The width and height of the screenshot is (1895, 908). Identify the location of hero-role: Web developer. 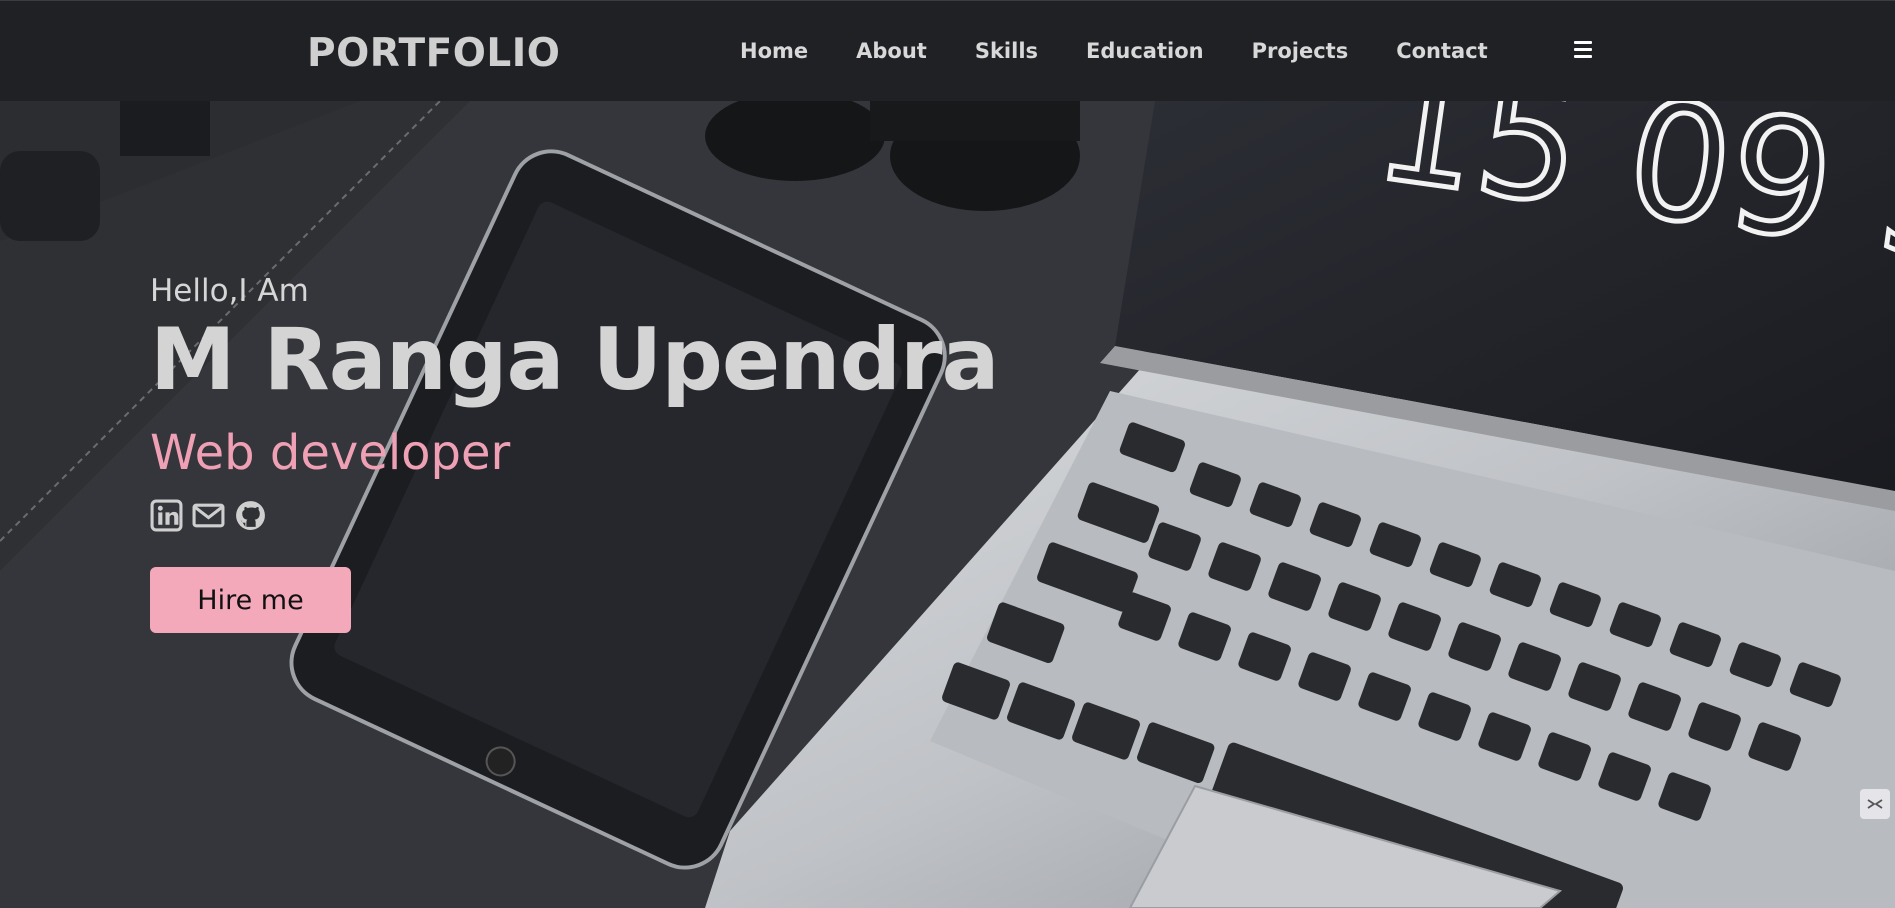
(330, 453).